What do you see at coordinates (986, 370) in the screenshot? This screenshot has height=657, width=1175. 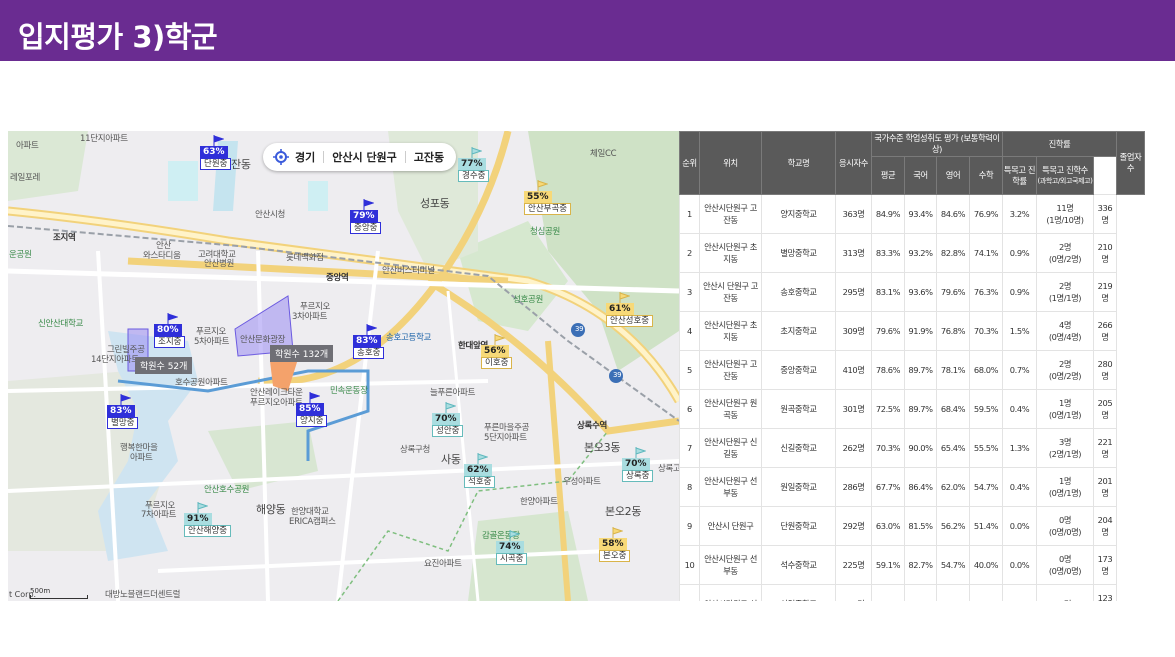 I see `cell-math: 68.0%` at bounding box center [986, 370].